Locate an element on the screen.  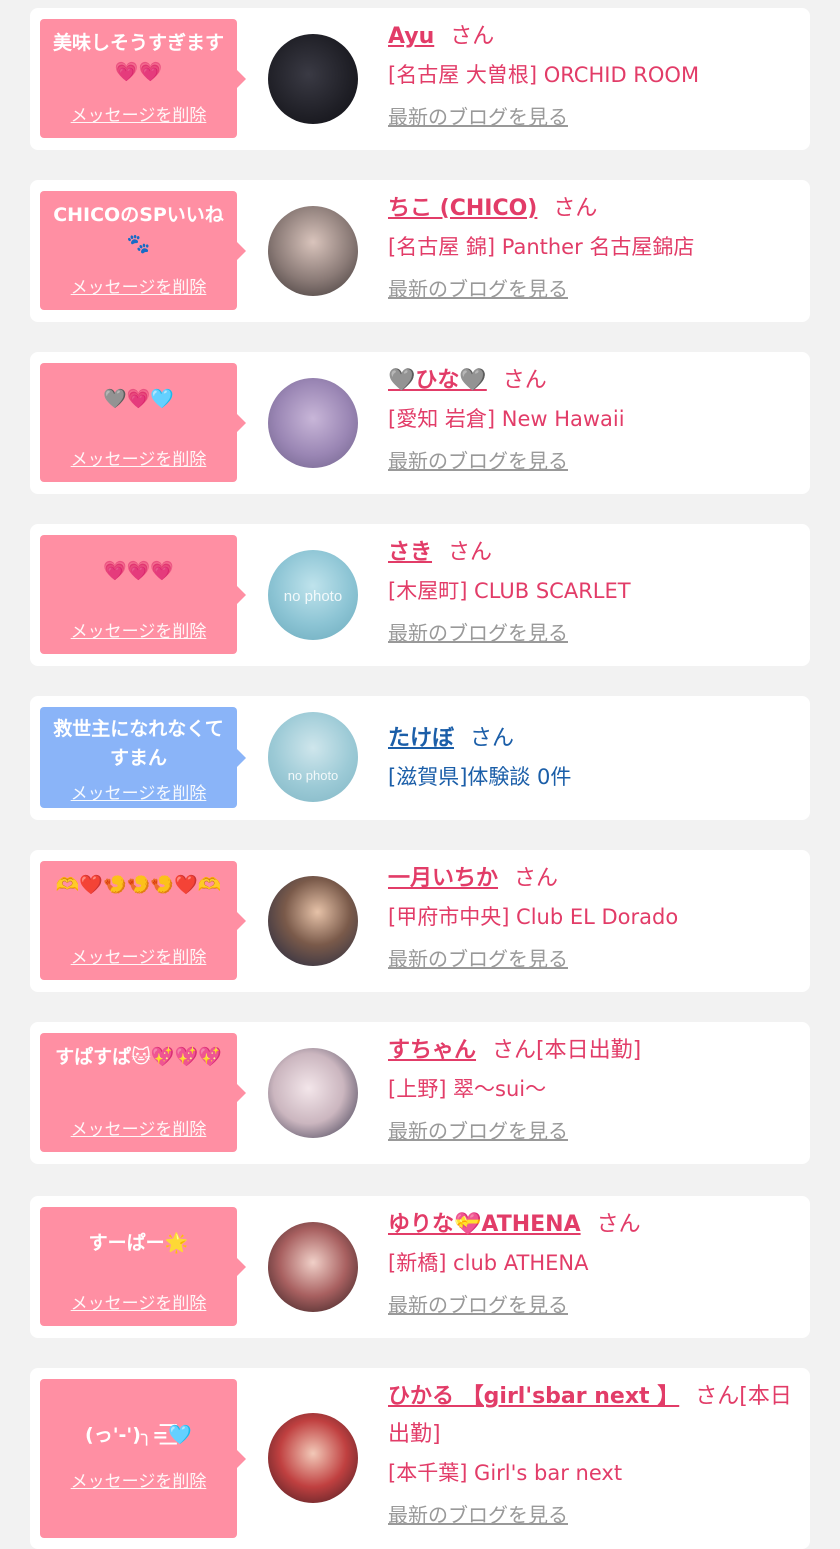
name-line: Ayu さん is located at coordinates (593, 37).